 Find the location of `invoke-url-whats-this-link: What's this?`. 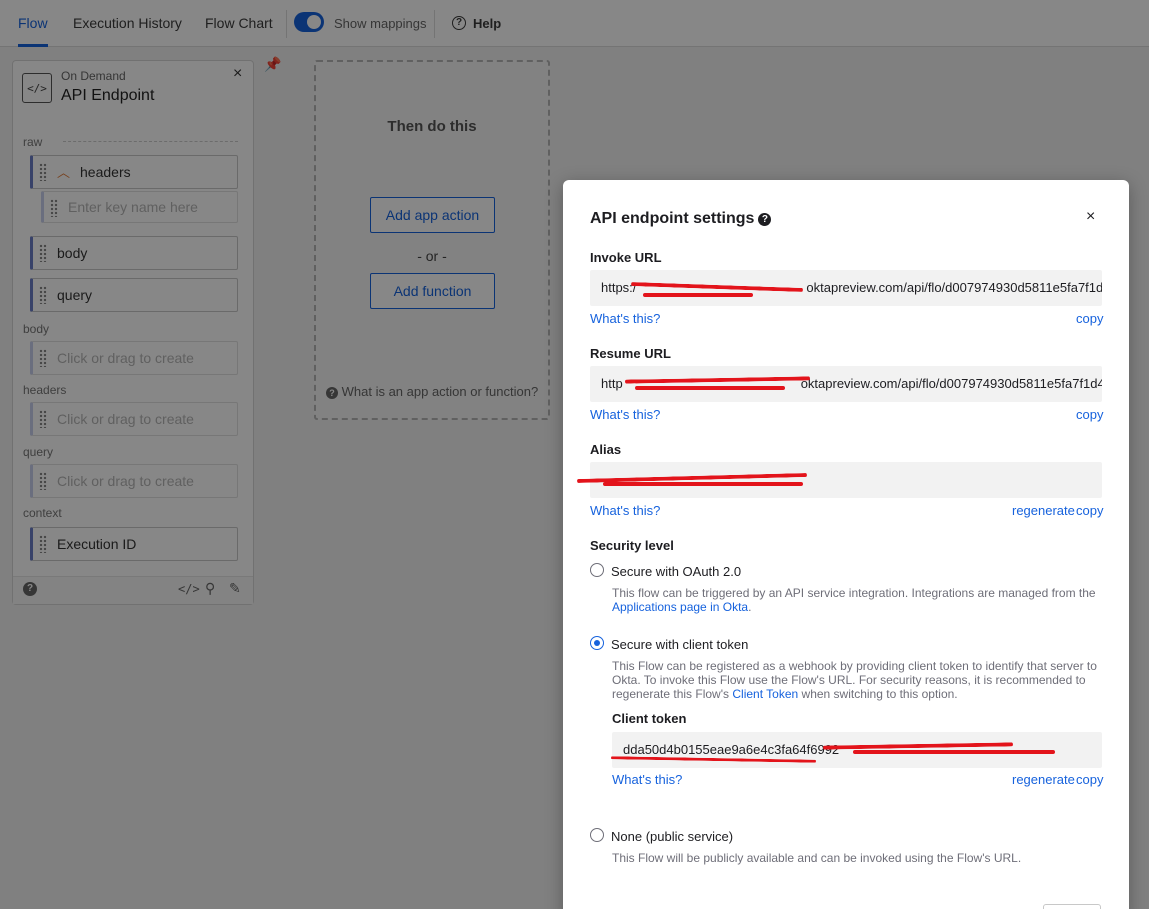

invoke-url-whats-this-link: What's this? is located at coordinates (625, 318).